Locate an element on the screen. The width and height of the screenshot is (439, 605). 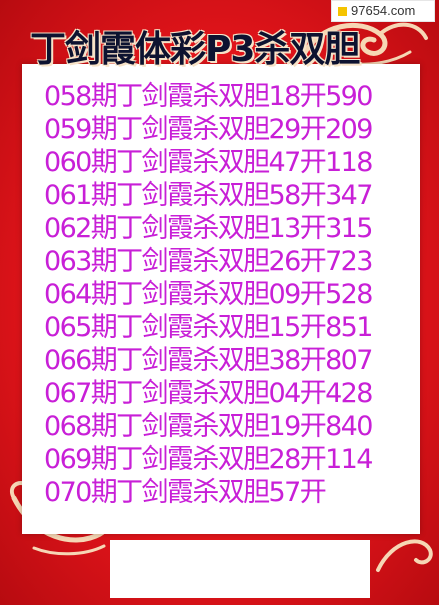
list-item: 059期丁剑霞杀双胆29开209 is located at coordinates (208, 129).